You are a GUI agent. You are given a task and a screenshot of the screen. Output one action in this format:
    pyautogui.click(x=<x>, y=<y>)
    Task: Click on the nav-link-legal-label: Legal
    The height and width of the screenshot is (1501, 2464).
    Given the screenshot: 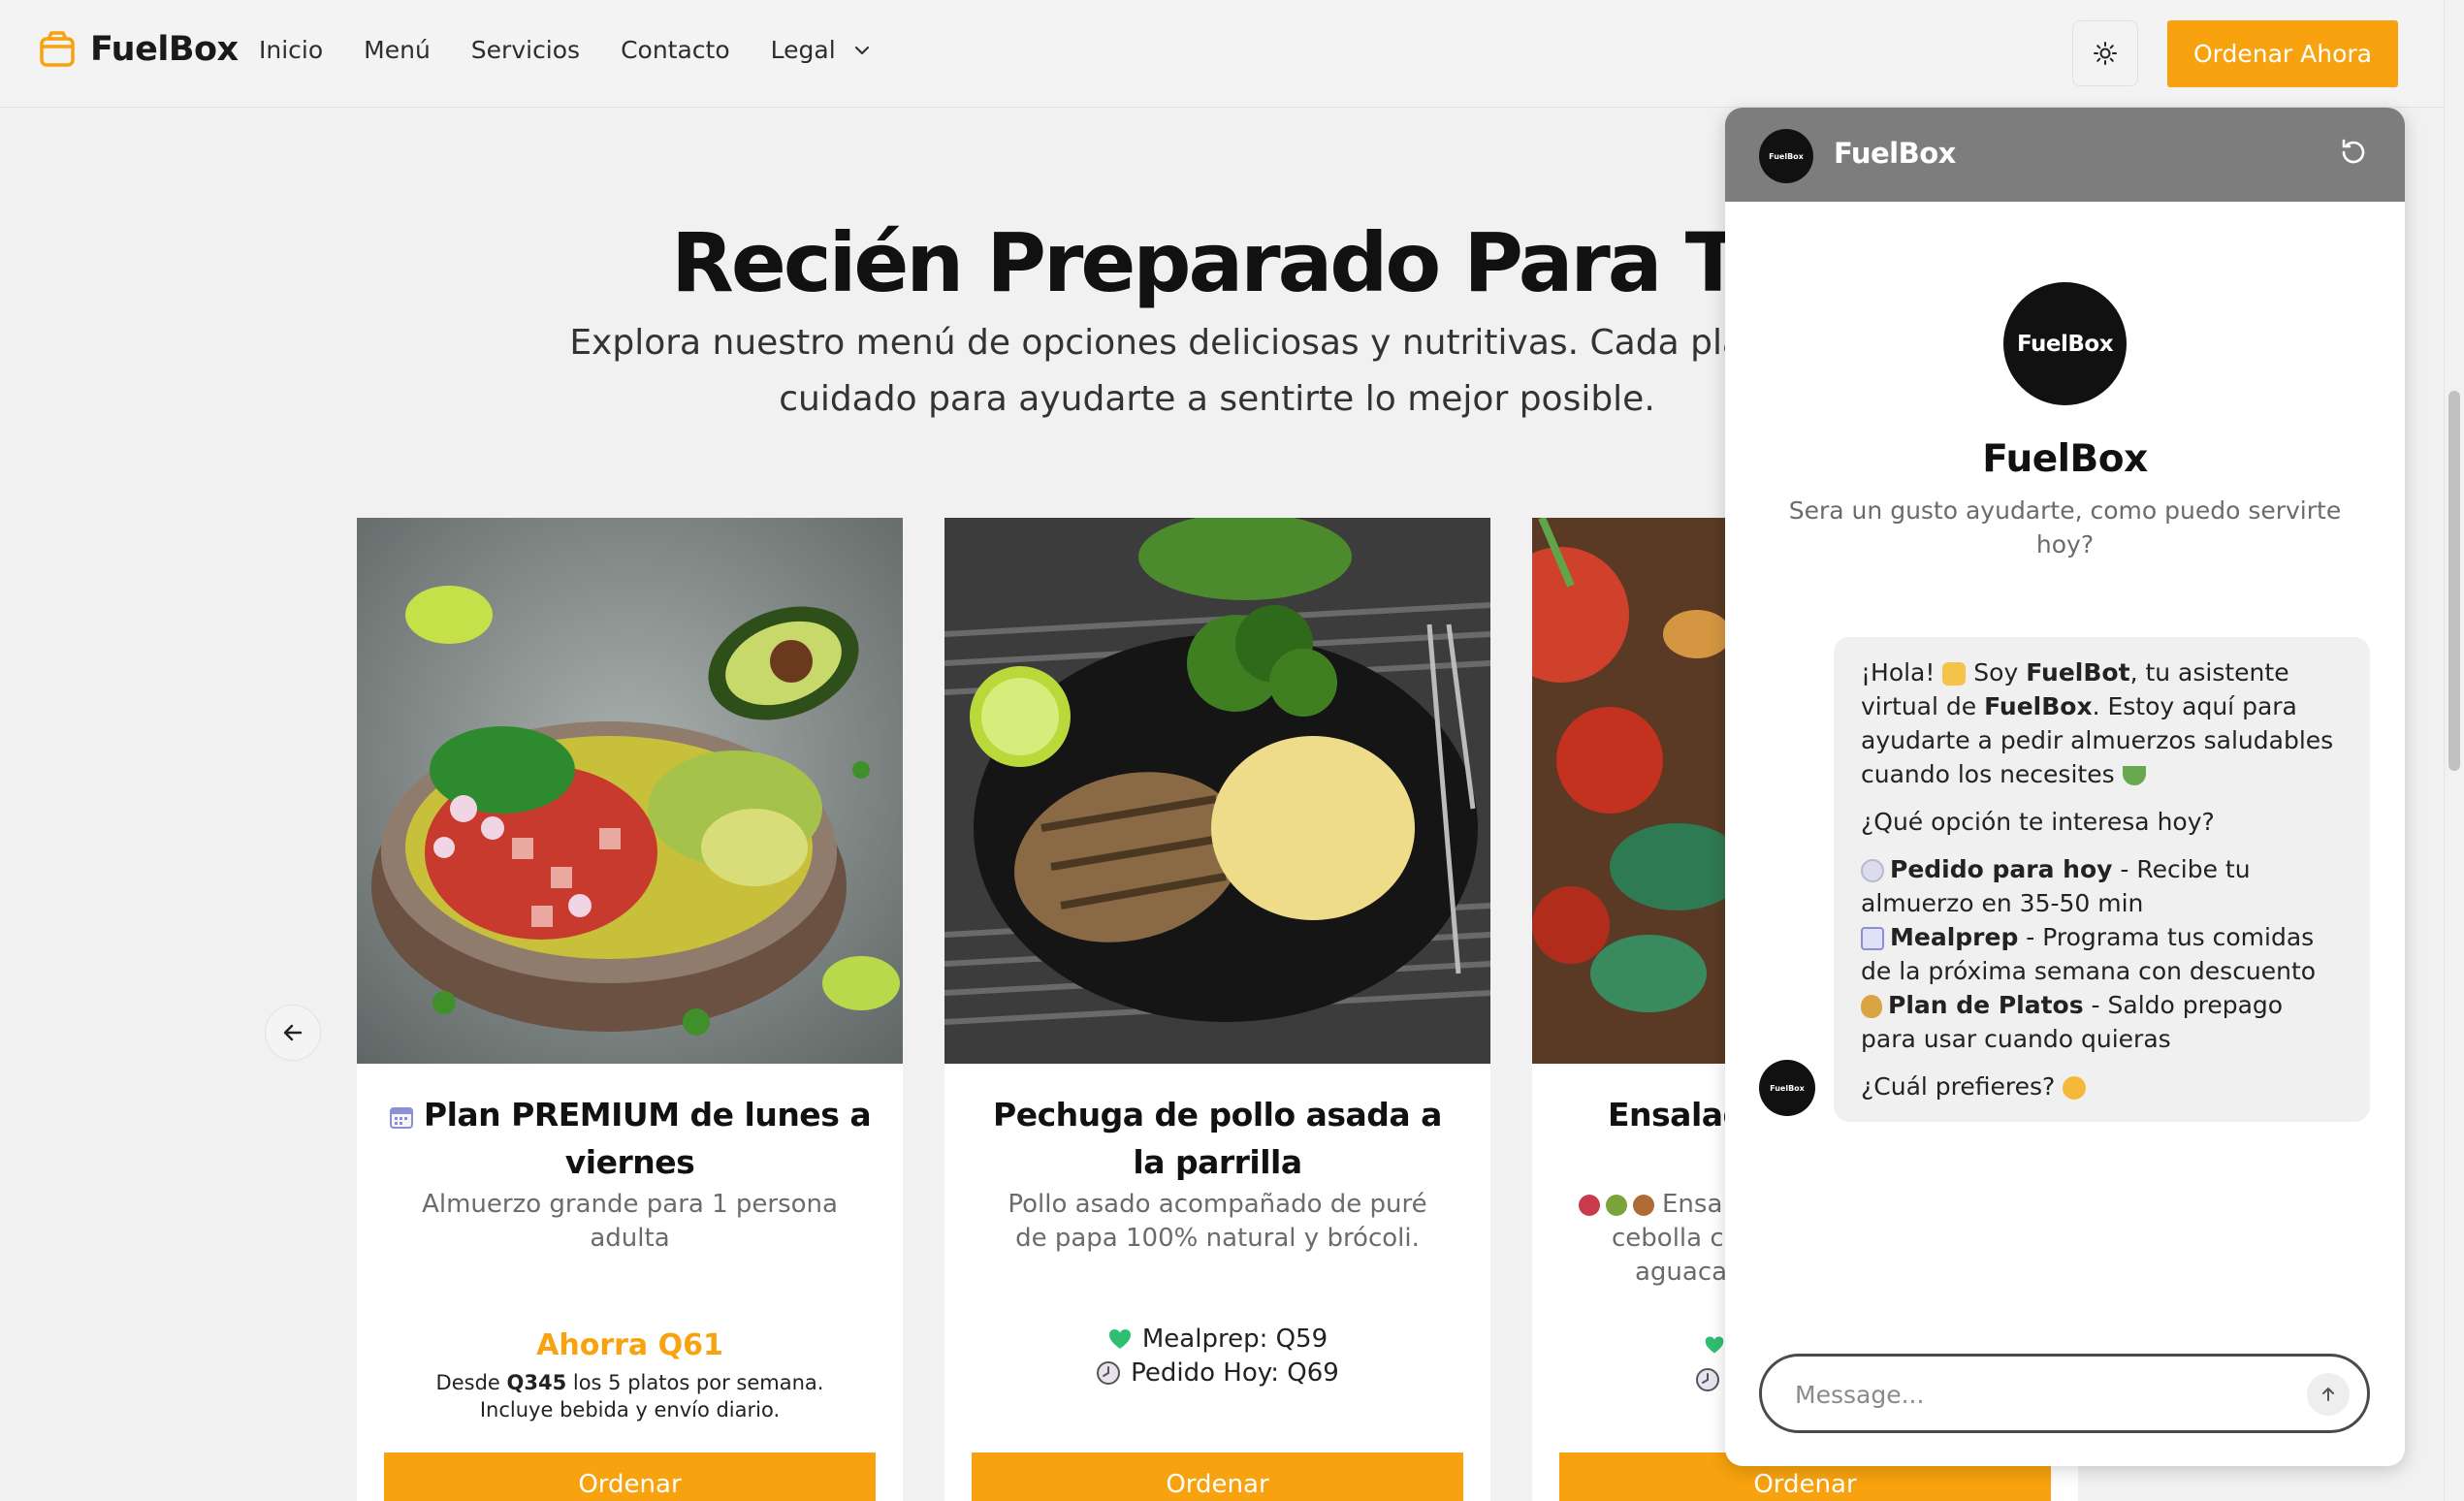 What is the action you would take?
    pyautogui.click(x=803, y=50)
    